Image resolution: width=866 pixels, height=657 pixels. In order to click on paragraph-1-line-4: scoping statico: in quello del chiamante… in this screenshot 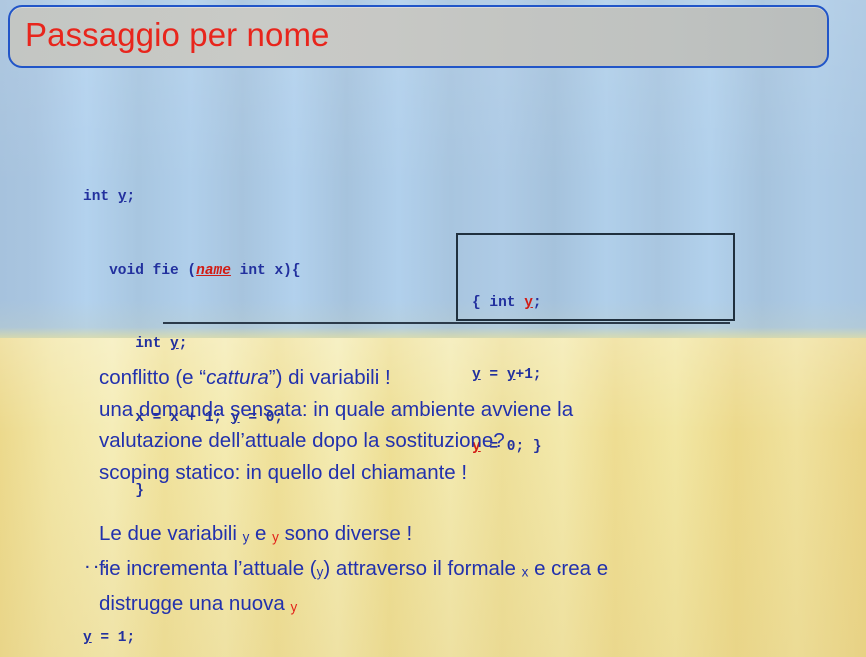, I will do `click(283, 472)`.